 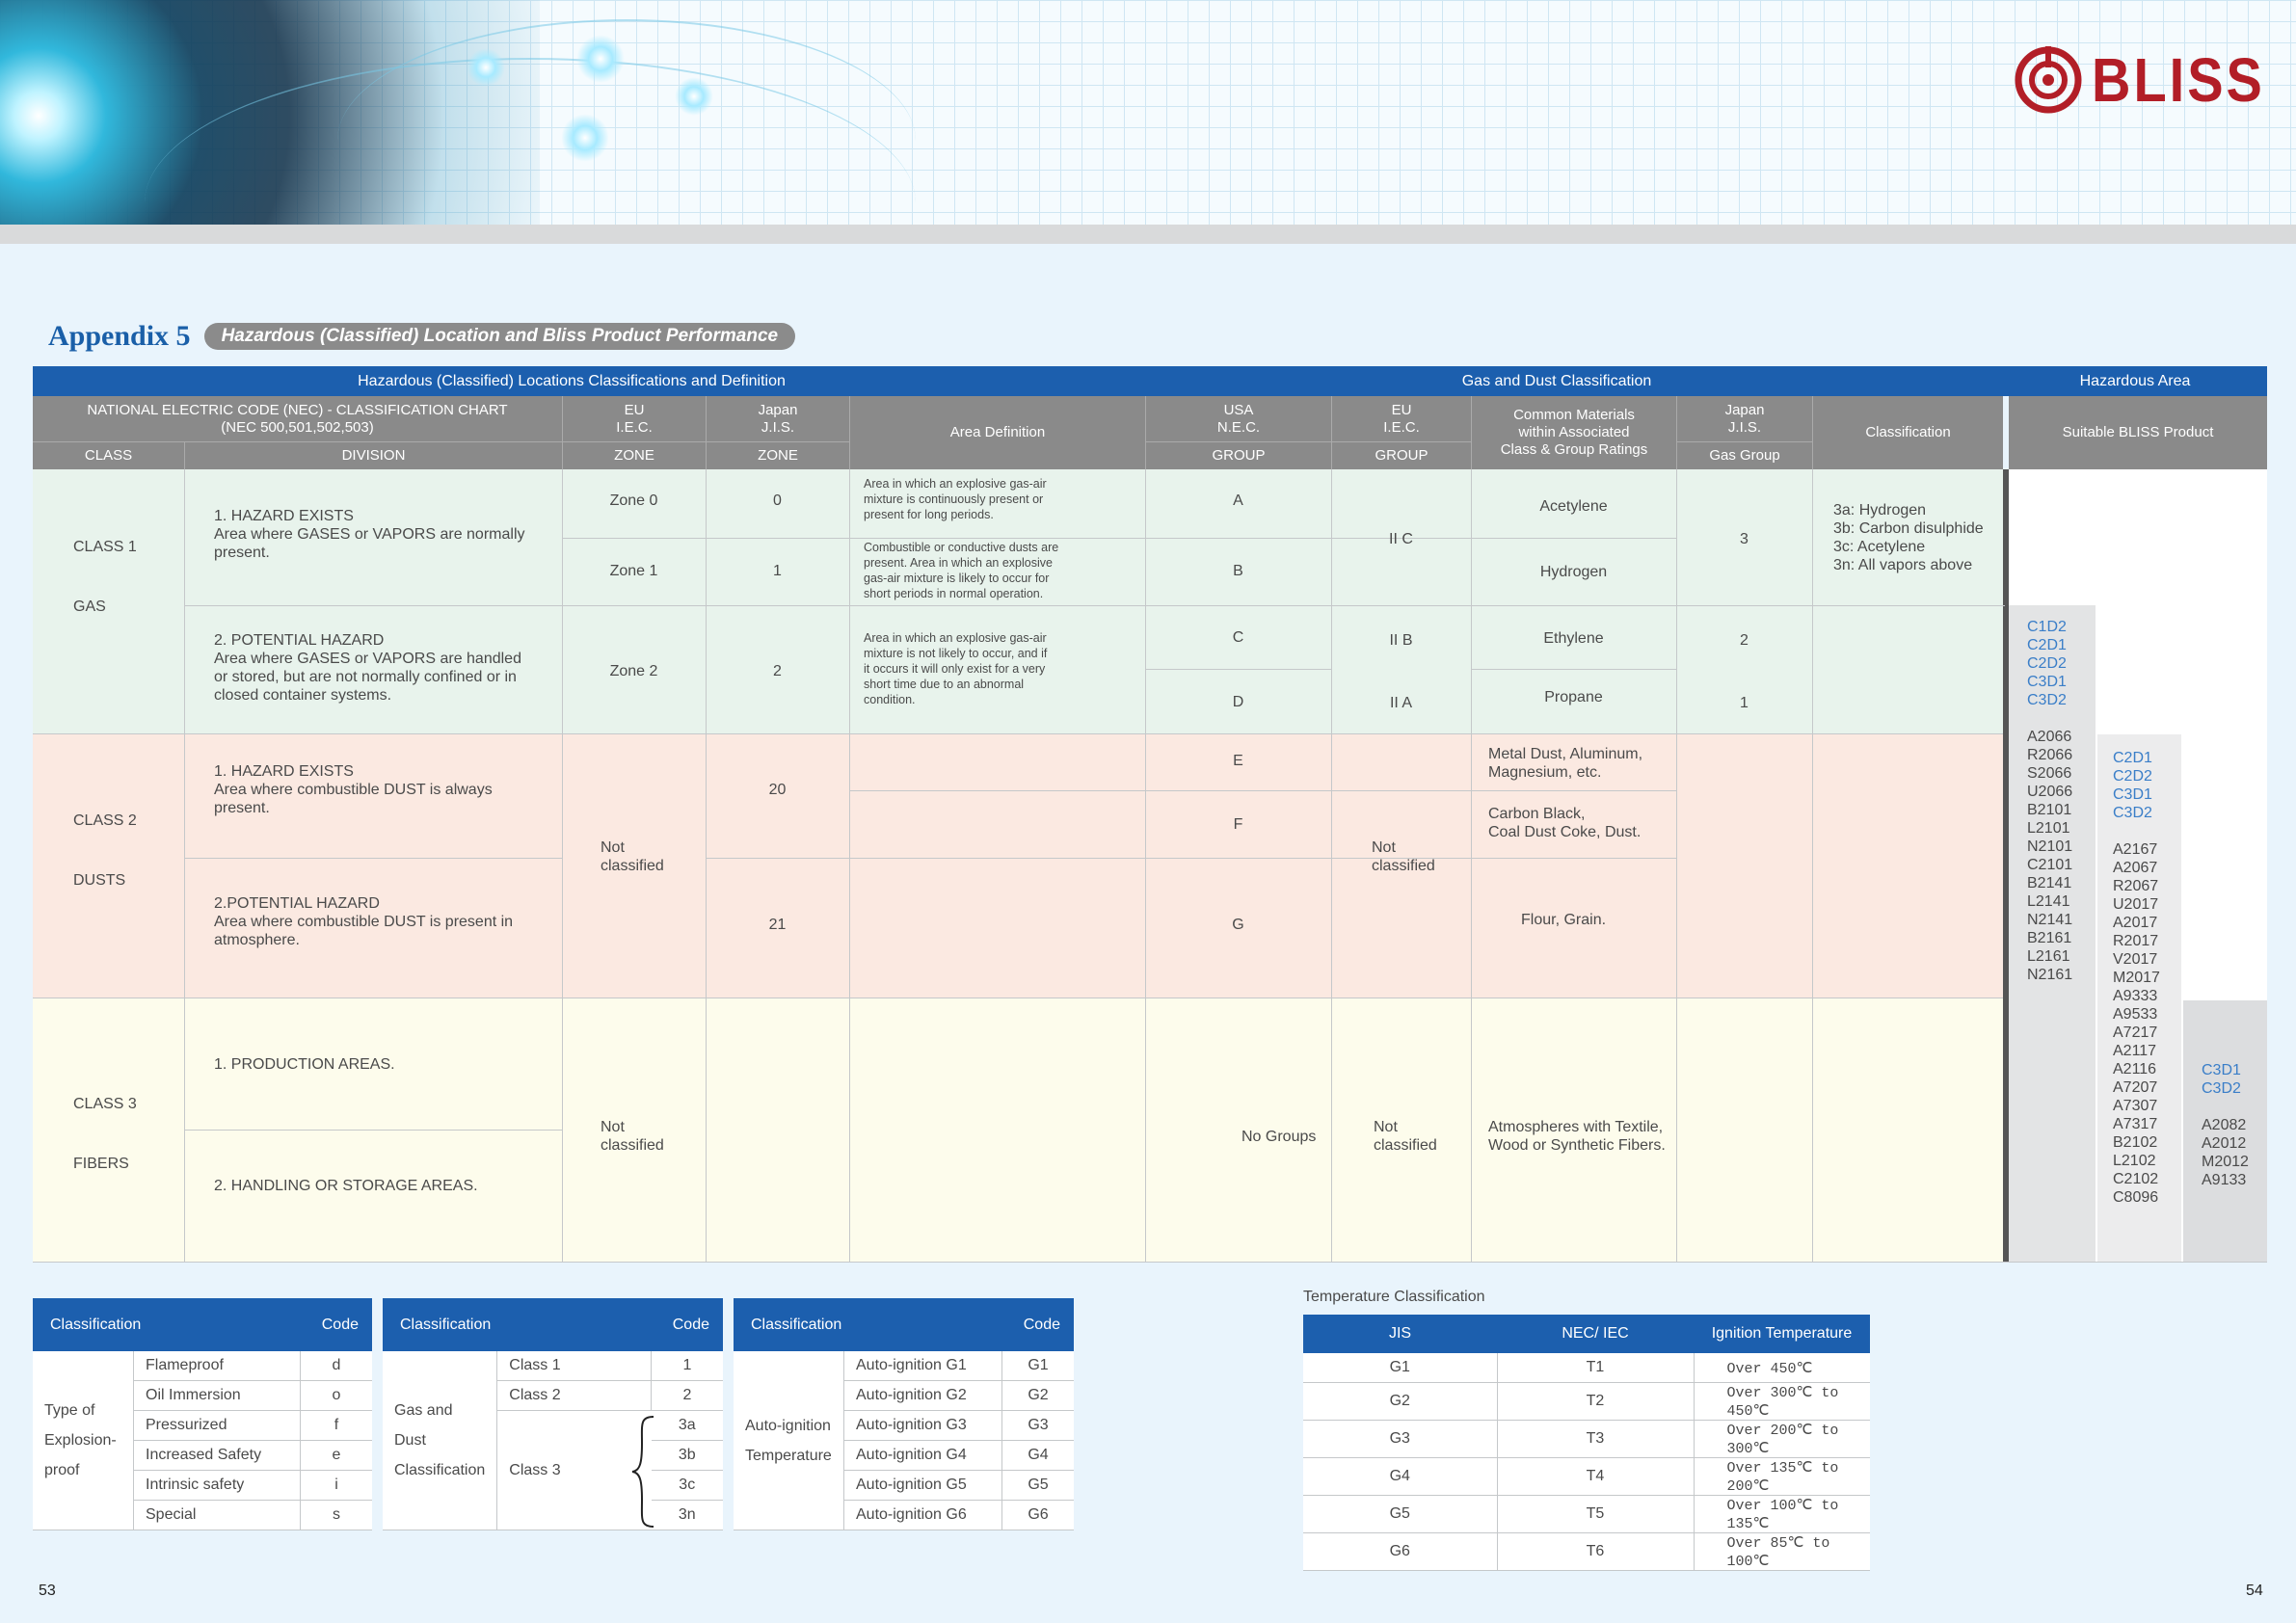 I want to click on product-model: C8096, so click(x=2136, y=1197).